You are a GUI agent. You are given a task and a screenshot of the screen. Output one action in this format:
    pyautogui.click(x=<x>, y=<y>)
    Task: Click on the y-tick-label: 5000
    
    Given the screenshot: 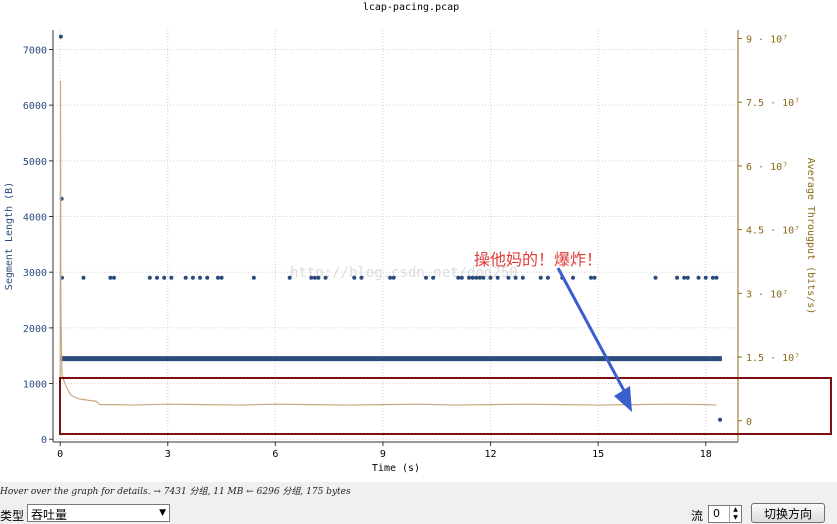 What is the action you would take?
    pyautogui.click(x=35, y=162)
    